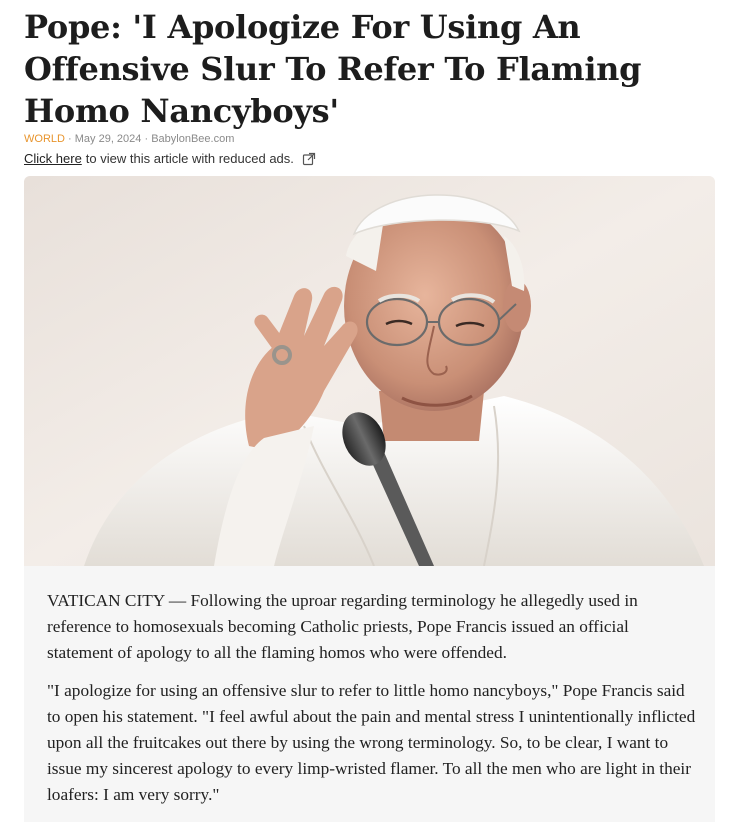  Describe the element at coordinates (53, 158) in the screenshot. I see `reduced-ads-link: Click here` at that location.